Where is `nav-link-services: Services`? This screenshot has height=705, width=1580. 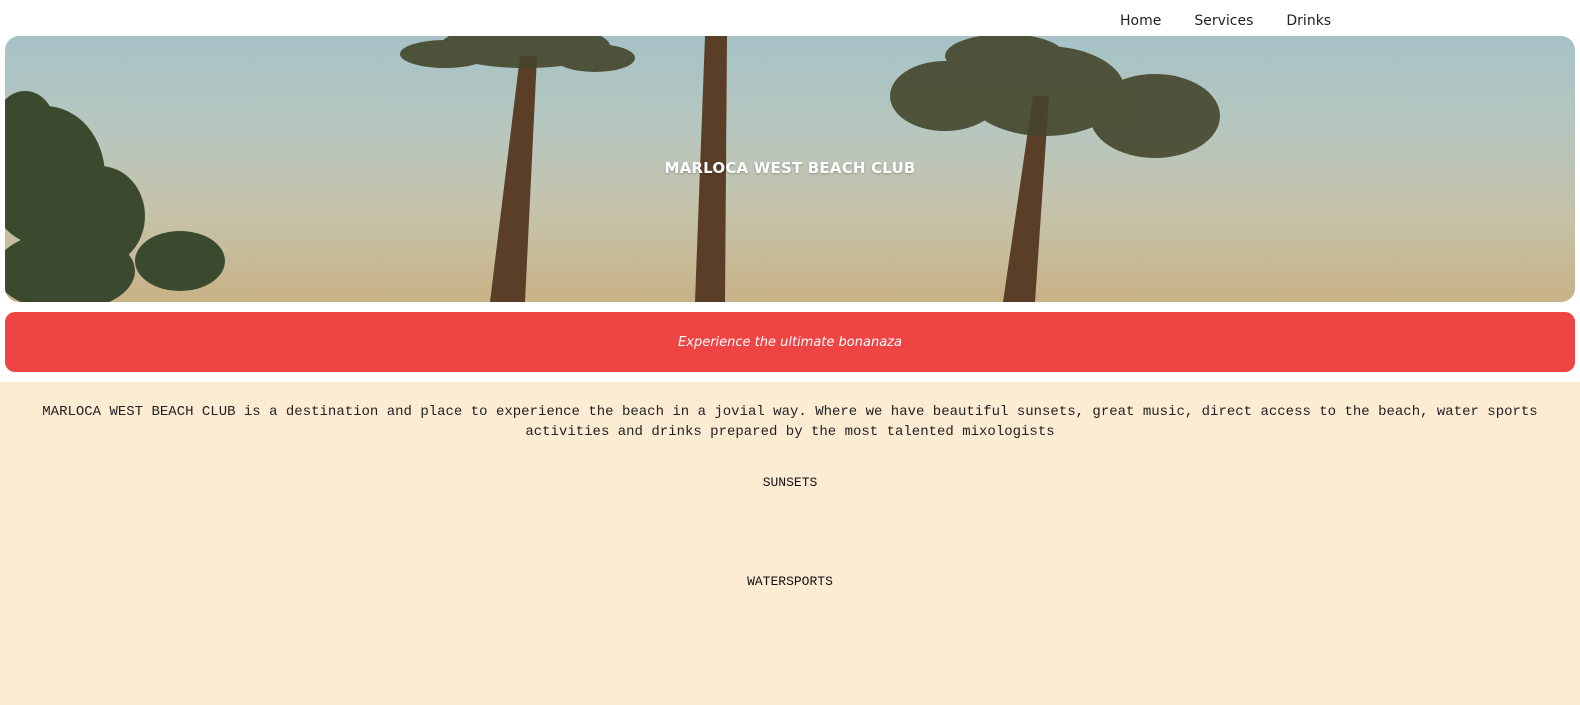
nav-link-services: Services is located at coordinates (1223, 21).